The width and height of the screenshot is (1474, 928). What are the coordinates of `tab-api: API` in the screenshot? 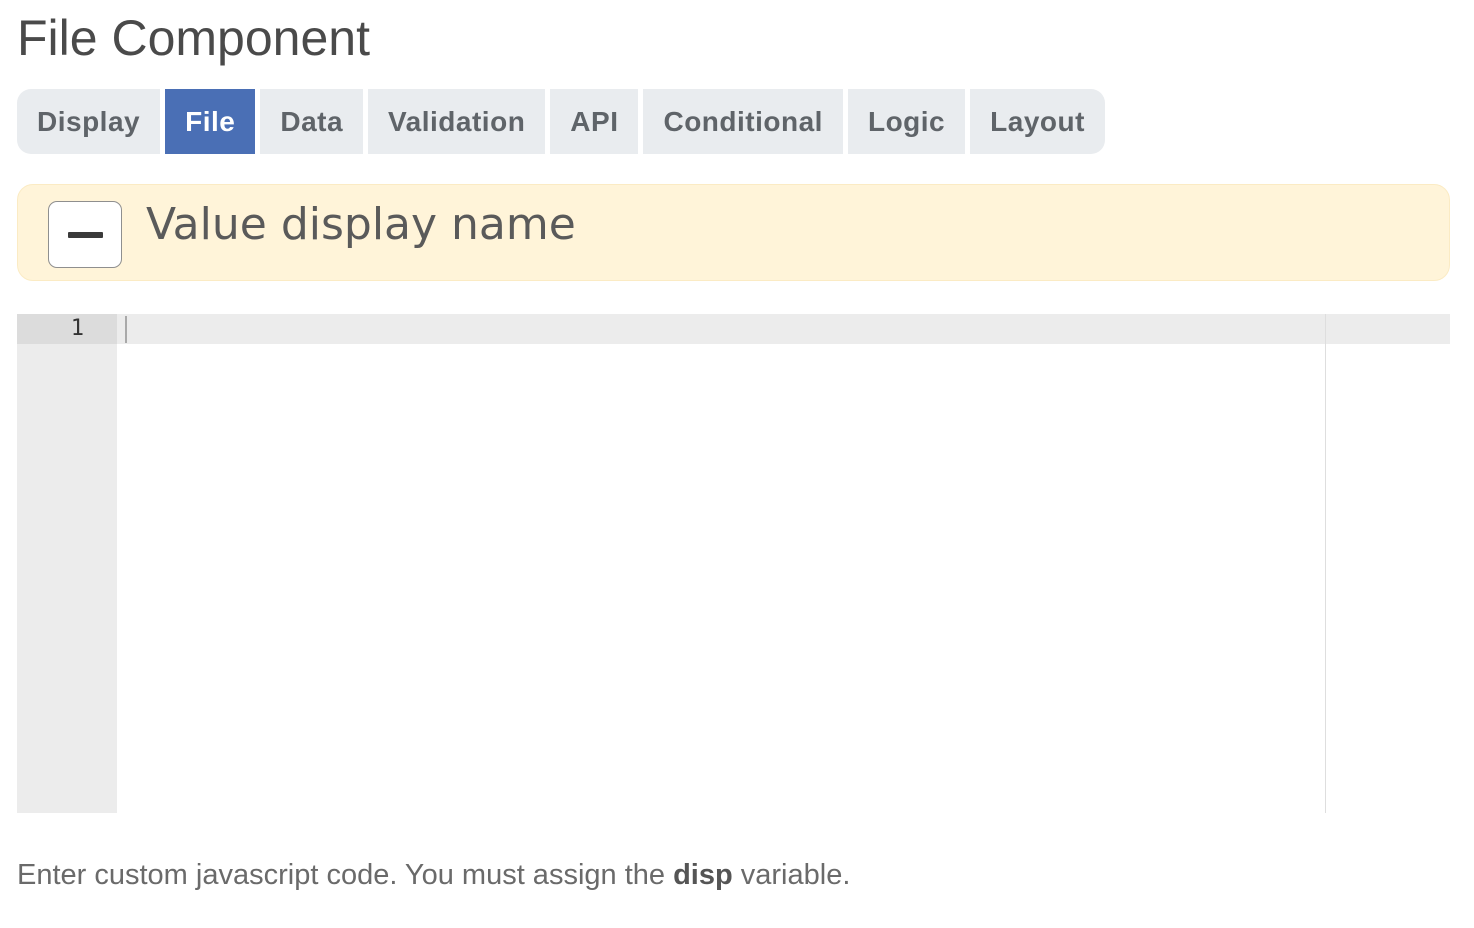 It's located at (594, 121).